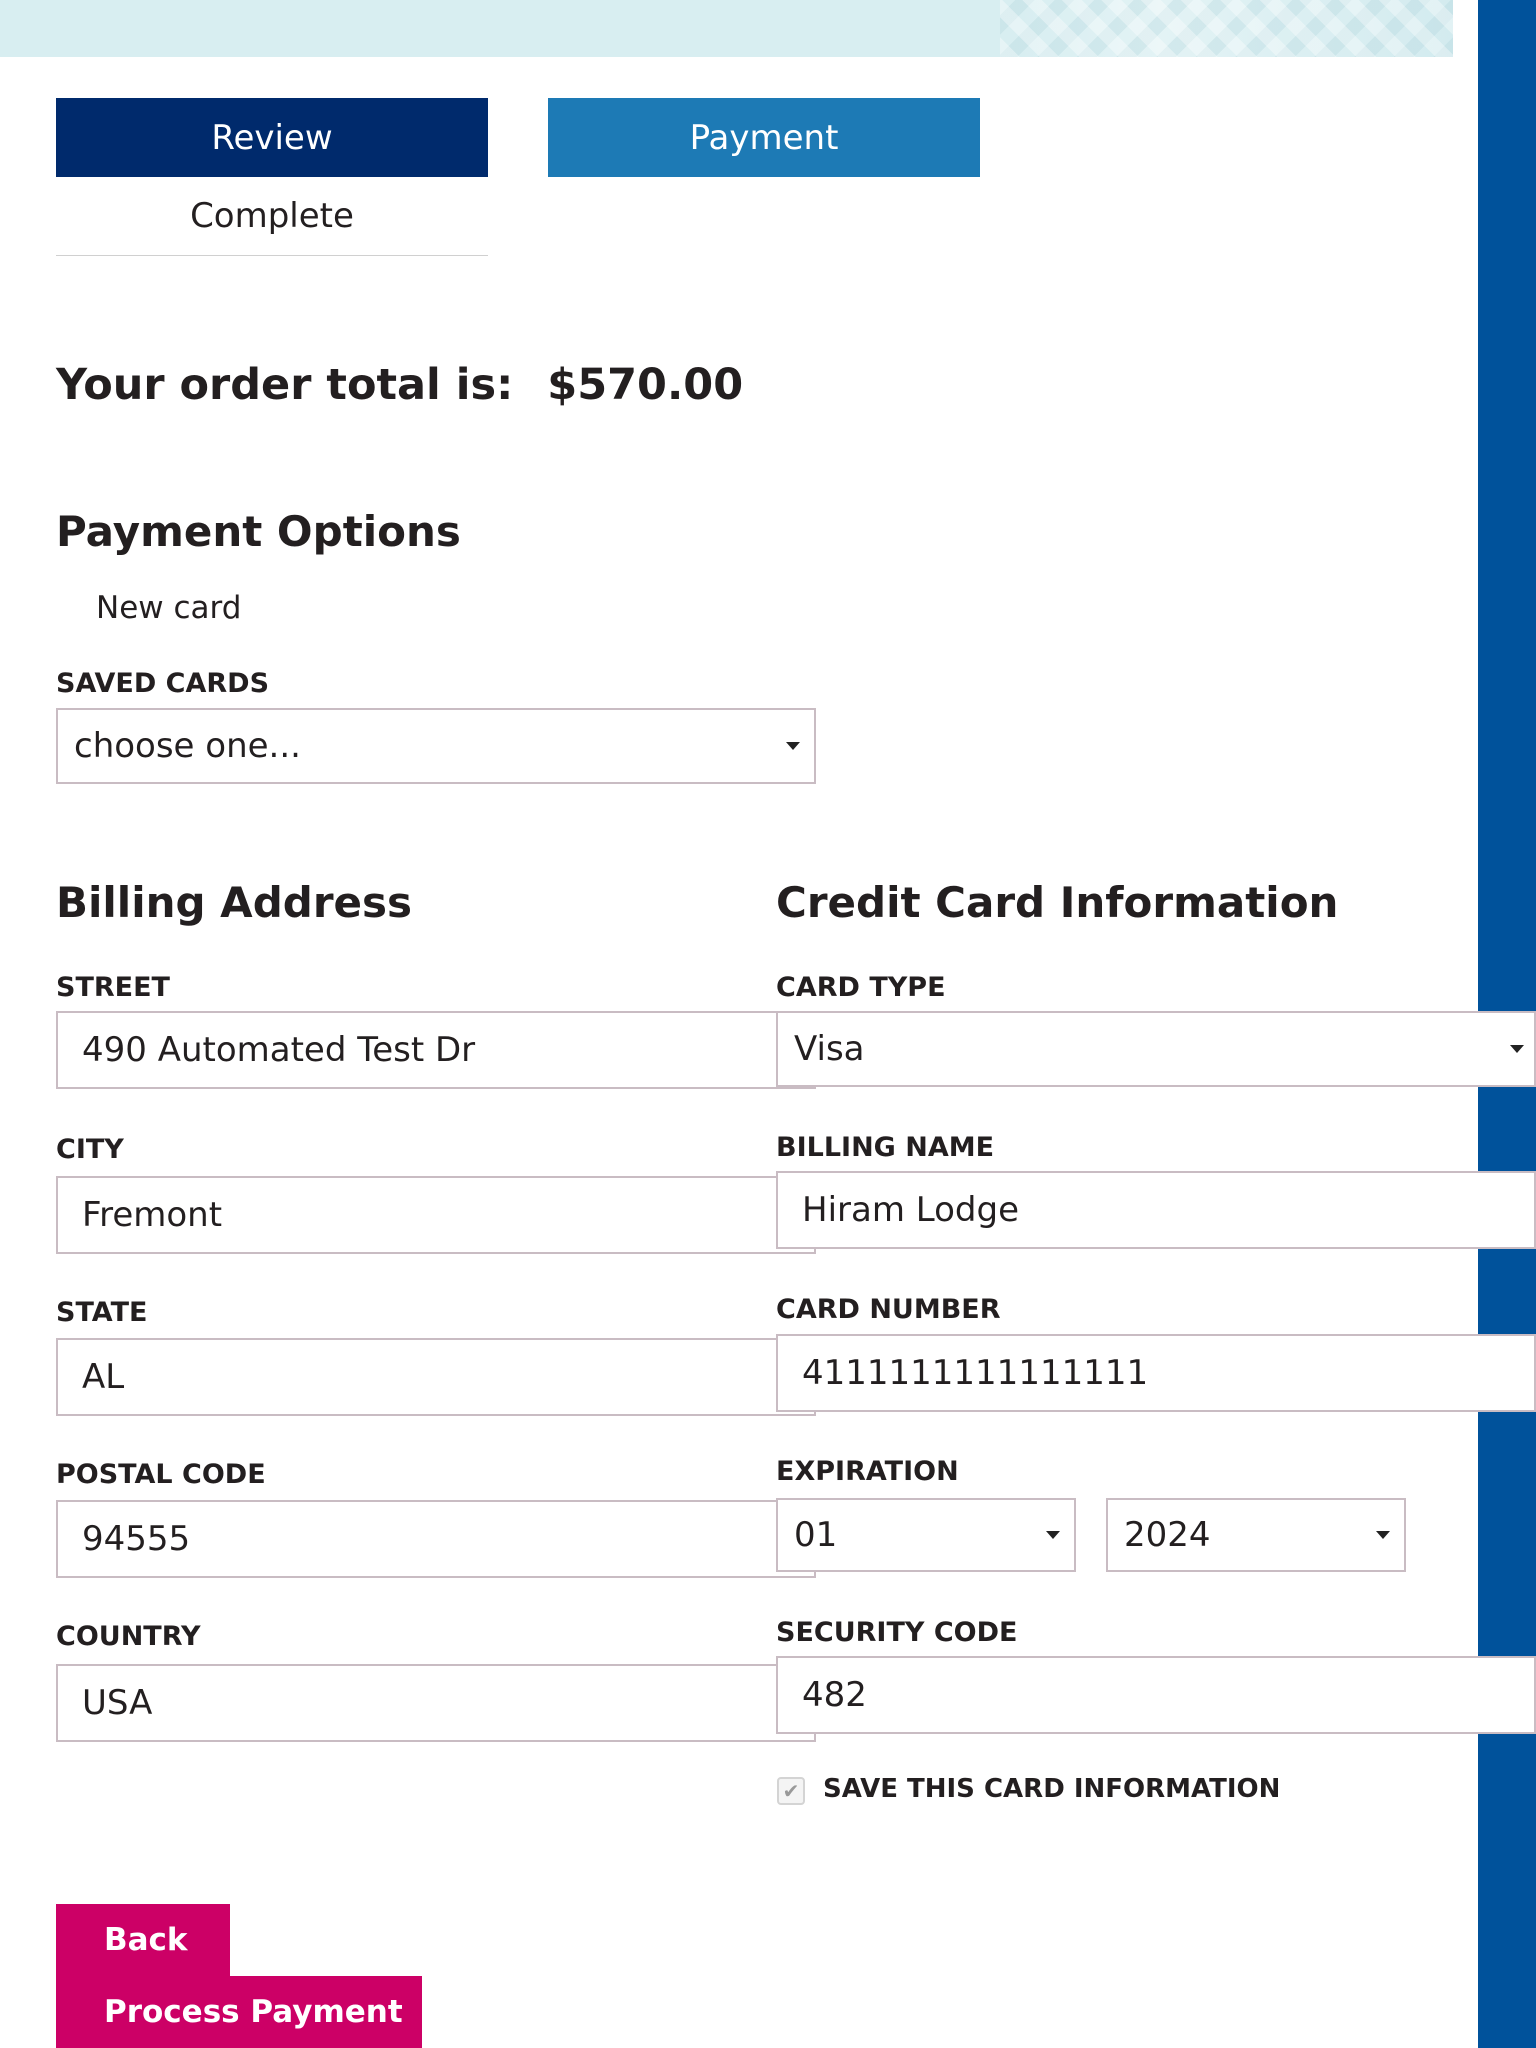 Image resolution: width=1536 pixels, height=2048 pixels. Describe the element at coordinates (234, 902) in the screenshot. I see `billing-address-title: Billing Address` at that location.